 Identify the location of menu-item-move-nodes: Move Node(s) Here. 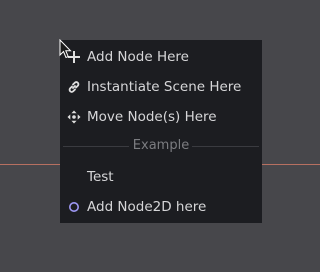
(161, 117).